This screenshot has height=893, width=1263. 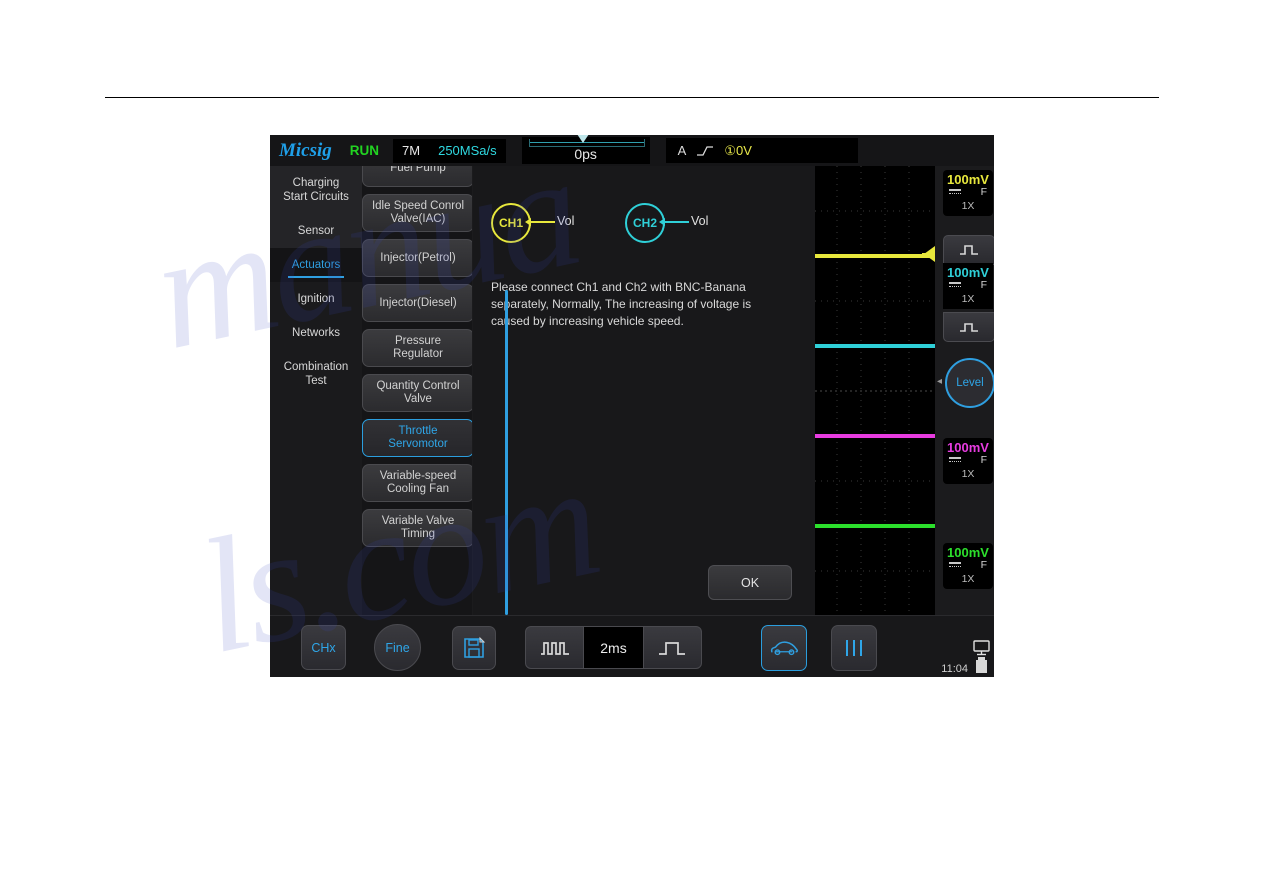 I want to click on status-bar: Micsig RUN 7M 250MSa/s 0ps A ①0V, so click(x=632, y=150).